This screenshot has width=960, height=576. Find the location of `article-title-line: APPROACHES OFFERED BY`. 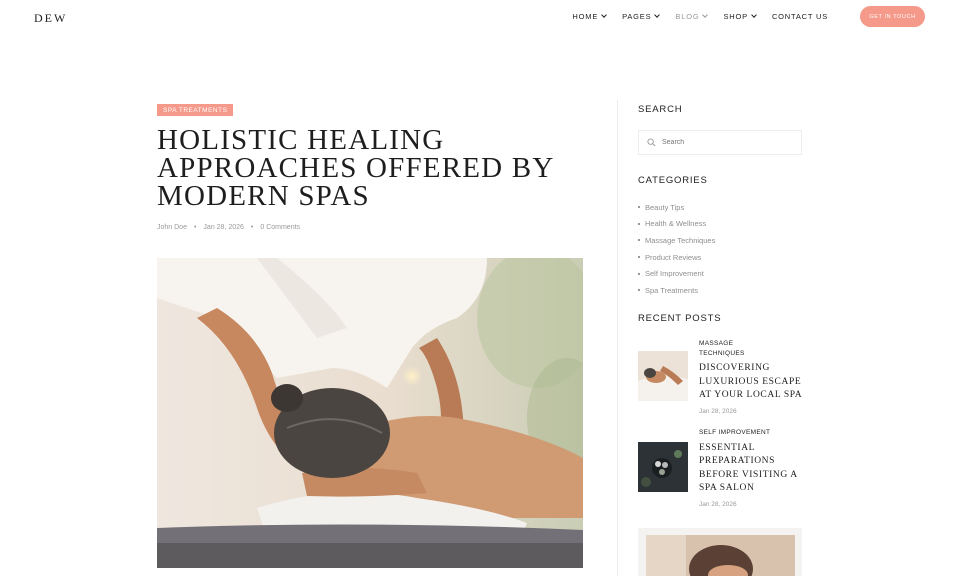

article-title-line: APPROACHES OFFERED BY is located at coordinates (356, 168).